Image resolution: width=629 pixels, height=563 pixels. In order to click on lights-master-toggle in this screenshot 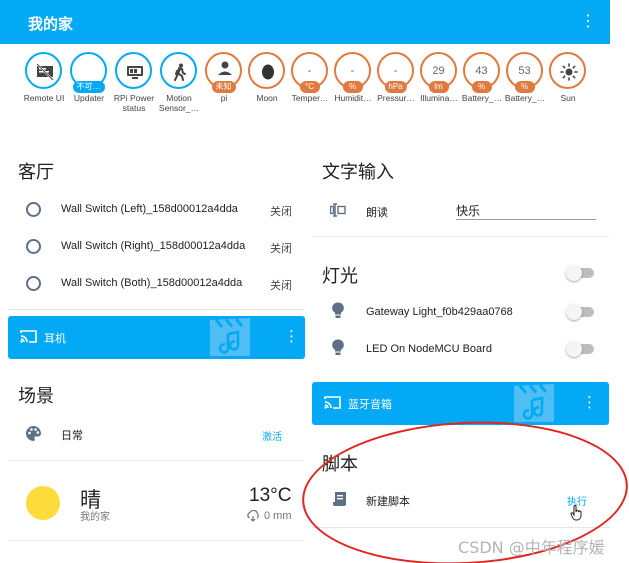, I will do `click(580, 273)`.